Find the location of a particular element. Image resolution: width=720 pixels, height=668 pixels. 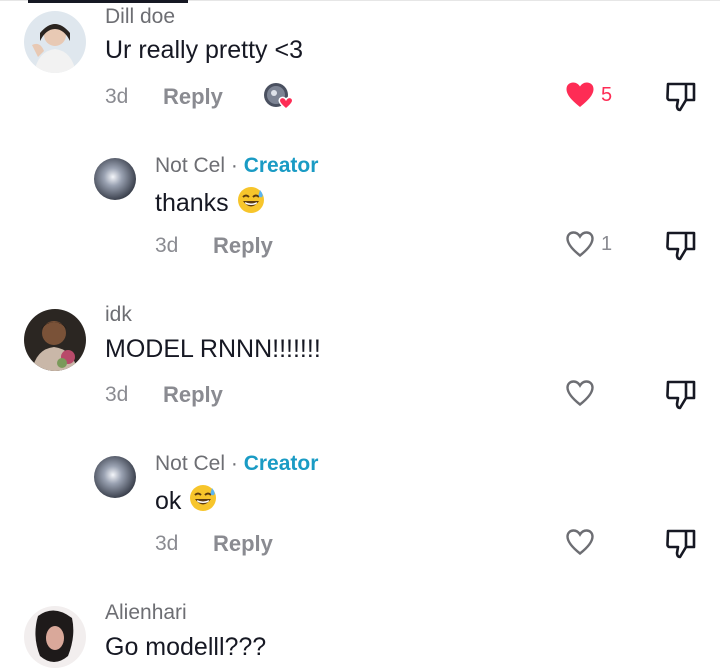

comment-text: Ur really pretty <3 is located at coordinates (204, 50).